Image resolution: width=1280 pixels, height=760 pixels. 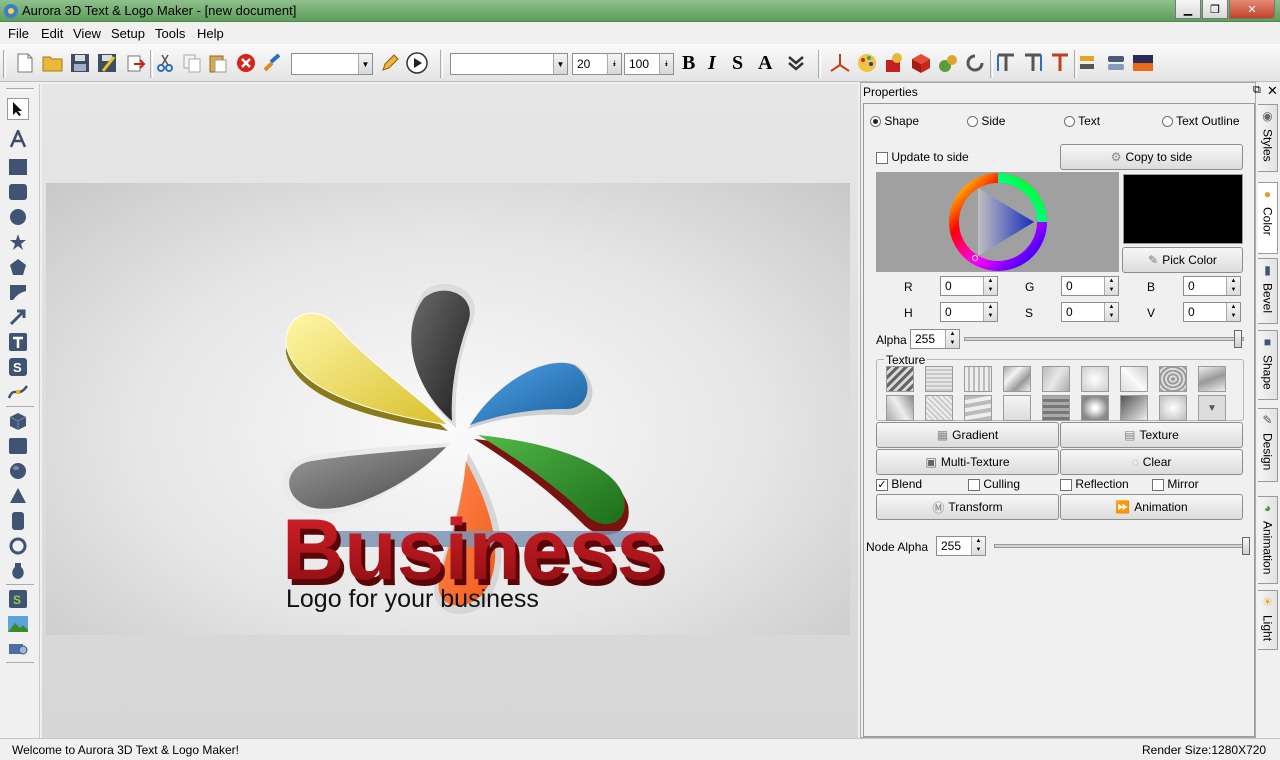 What do you see at coordinates (1006, 63) in the screenshot?
I see `text-tool-1-button` at bounding box center [1006, 63].